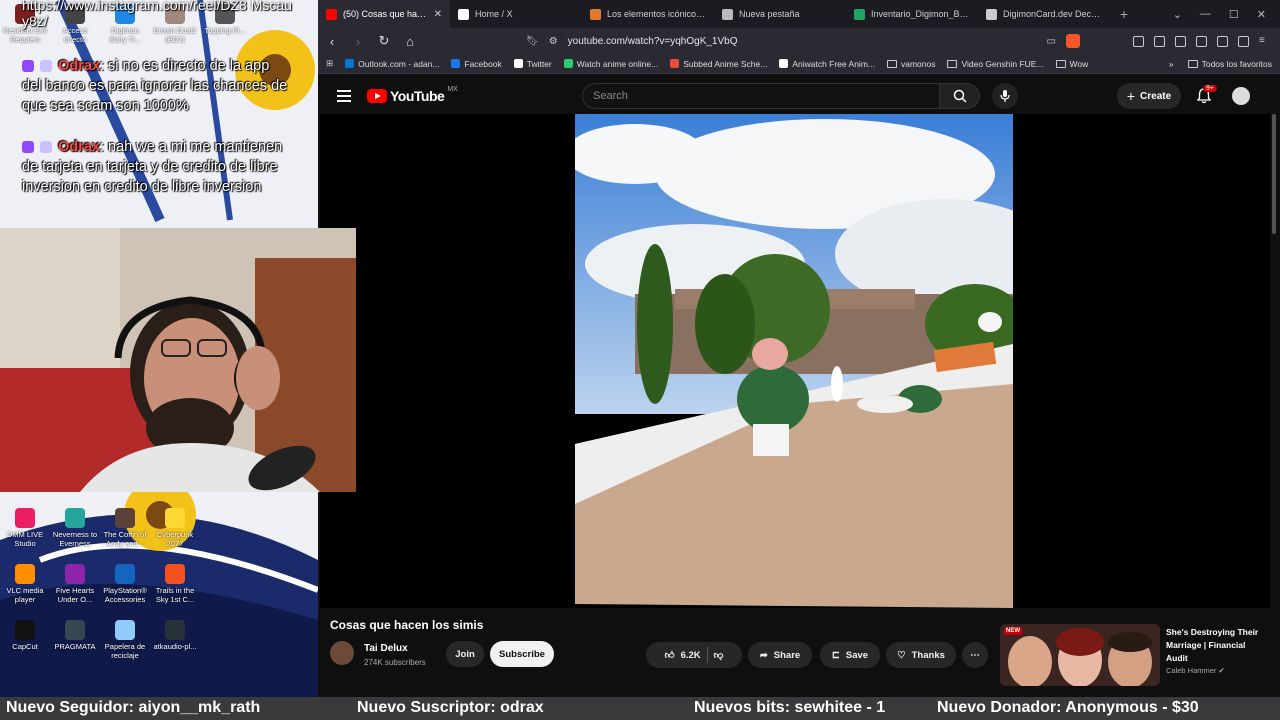 The height and width of the screenshot is (720, 1280). What do you see at coordinates (1221, 670) in the screenshot?
I see `verified-icon: ✔` at bounding box center [1221, 670].